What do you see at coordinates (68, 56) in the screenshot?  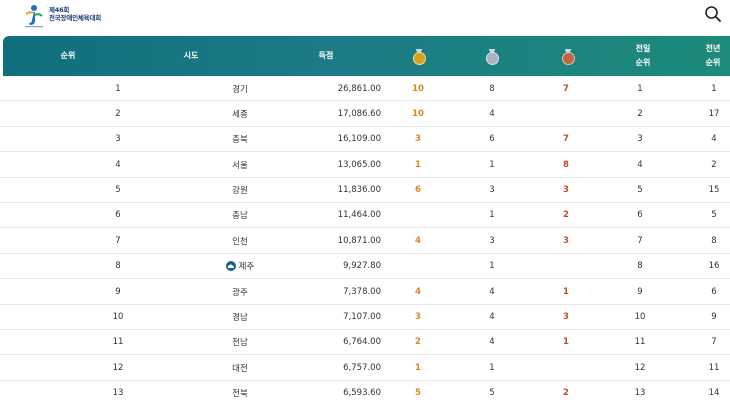 I see `column-header-rank: 순위` at bounding box center [68, 56].